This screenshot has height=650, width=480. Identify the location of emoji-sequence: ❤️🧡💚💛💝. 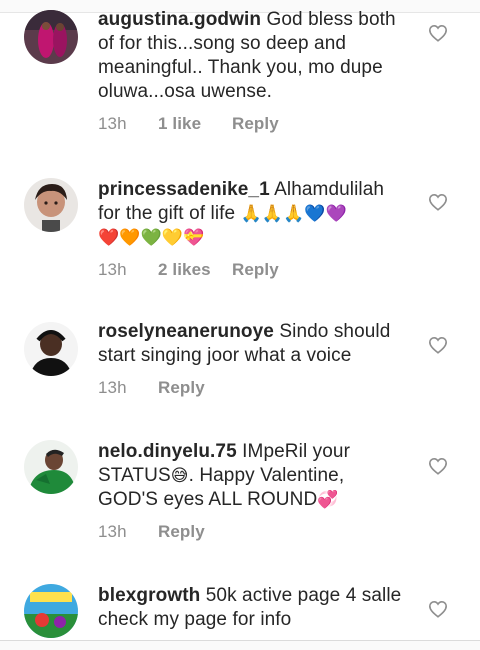
(151, 238).